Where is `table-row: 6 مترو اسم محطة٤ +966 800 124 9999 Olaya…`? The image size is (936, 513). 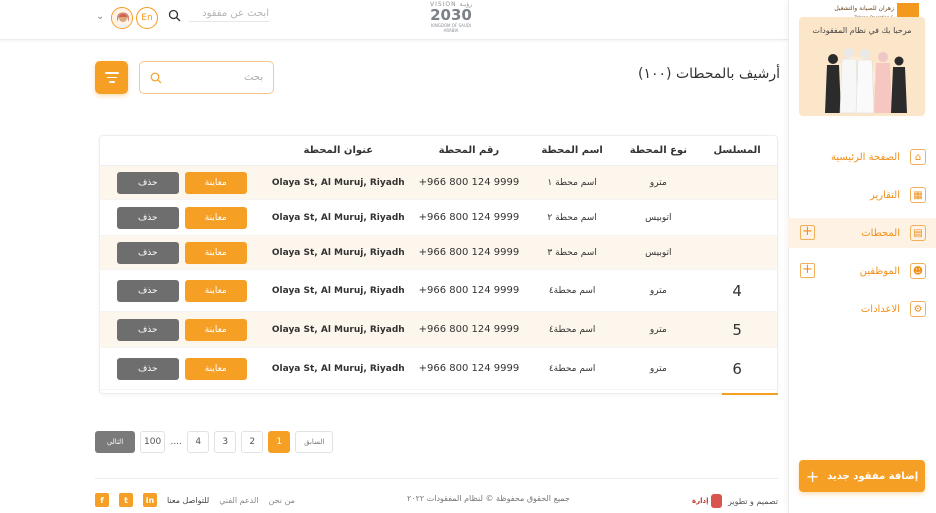 table-row: 6 مترو اسم محطة٤ +966 800 124 9999 Olaya… is located at coordinates (438, 369).